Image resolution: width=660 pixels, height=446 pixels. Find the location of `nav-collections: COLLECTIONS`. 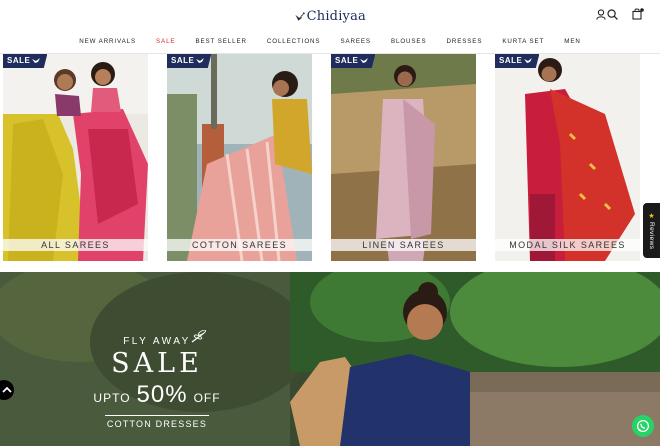

nav-collections: COLLECTIONS is located at coordinates (294, 43).